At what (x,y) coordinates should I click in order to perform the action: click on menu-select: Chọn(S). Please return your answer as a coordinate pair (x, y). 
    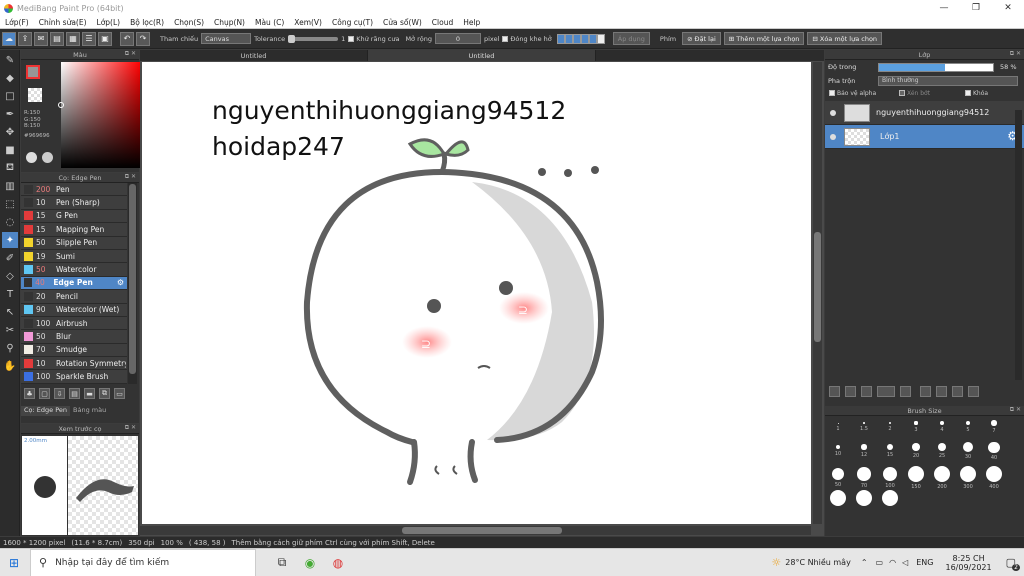
    Looking at the image, I should click on (189, 22).